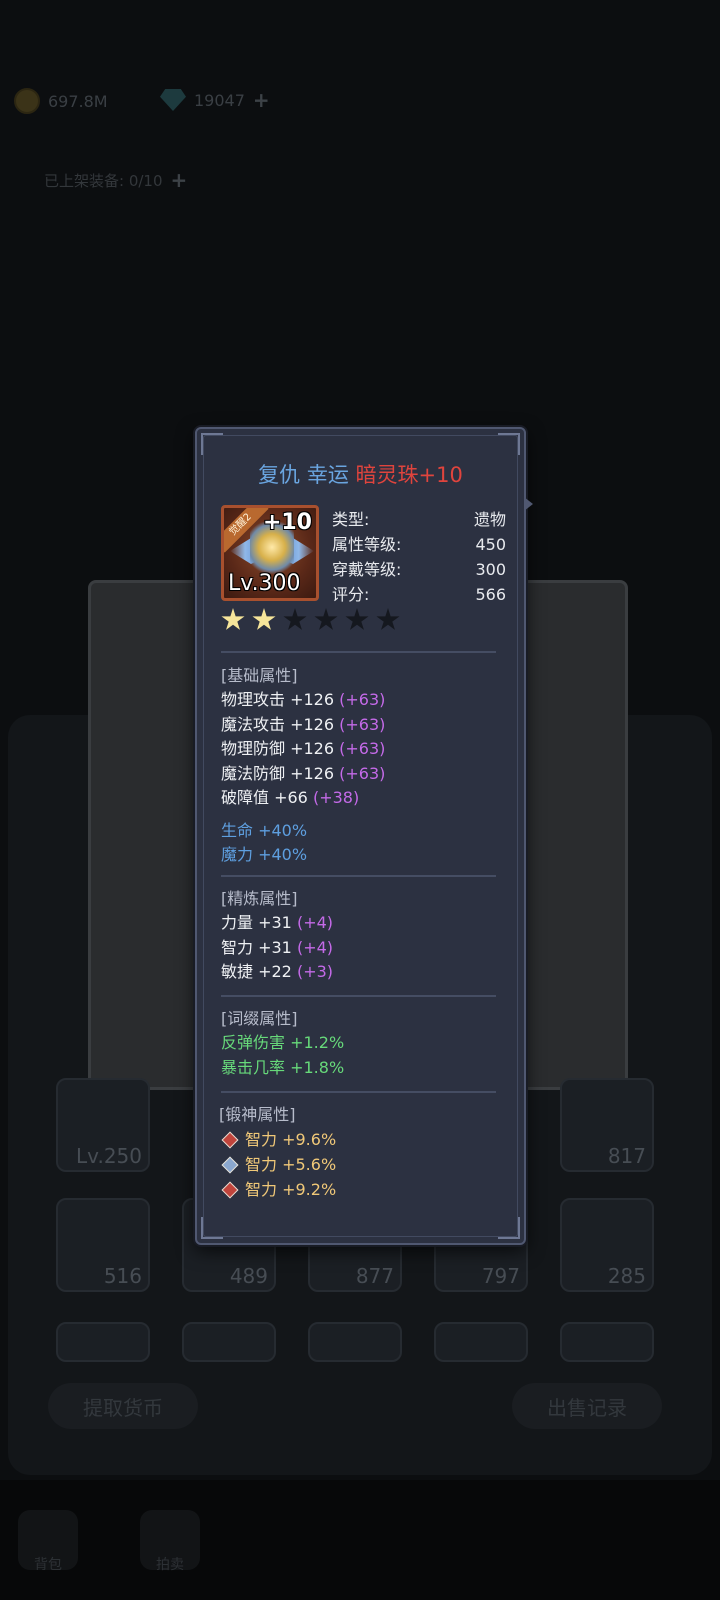  Describe the element at coordinates (264, 619) in the screenshot. I see `star-filled-icon` at that location.